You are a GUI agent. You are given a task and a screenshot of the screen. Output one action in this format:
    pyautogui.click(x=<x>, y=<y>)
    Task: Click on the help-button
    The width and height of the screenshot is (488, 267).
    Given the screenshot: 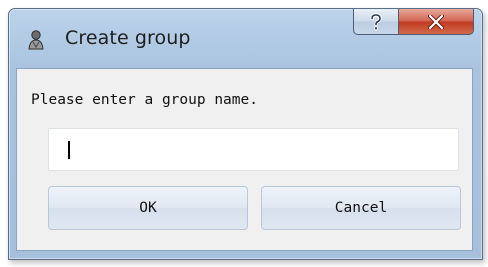 What is the action you would take?
    pyautogui.click(x=375, y=22)
    